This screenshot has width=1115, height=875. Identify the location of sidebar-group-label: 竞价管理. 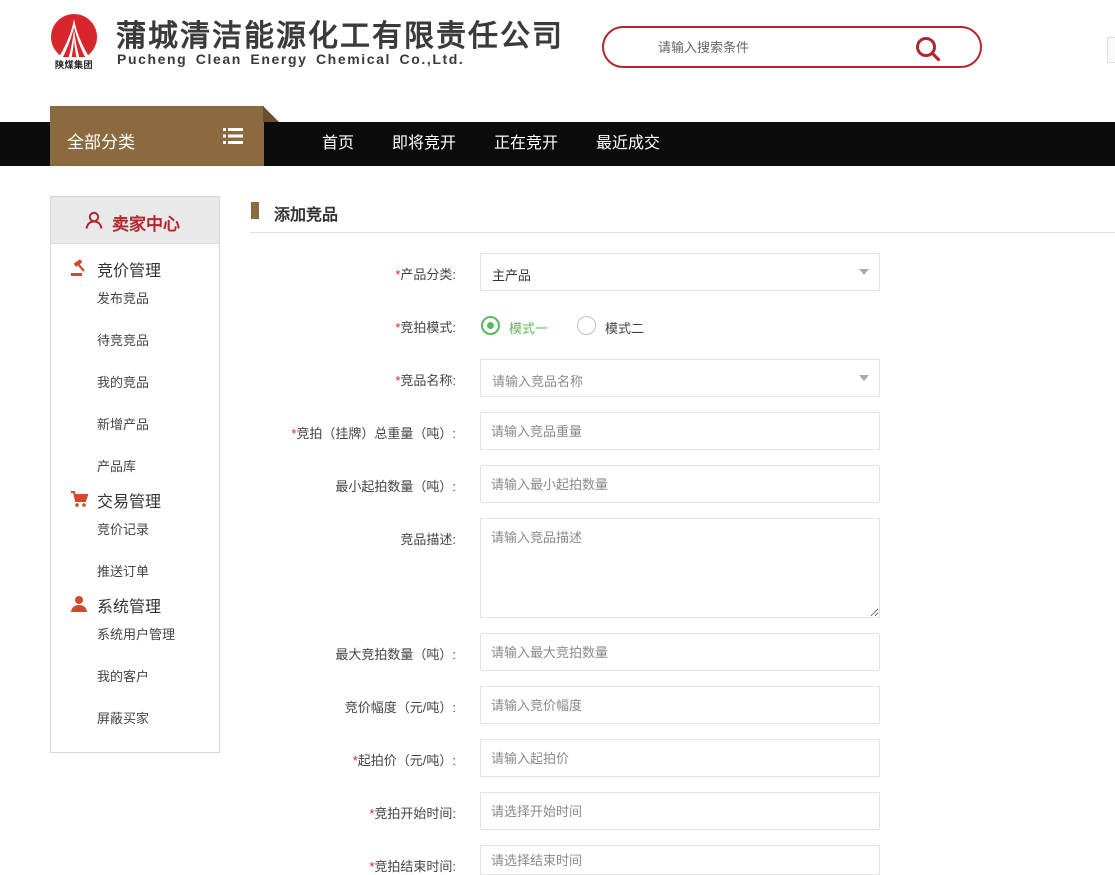
(129, 271).